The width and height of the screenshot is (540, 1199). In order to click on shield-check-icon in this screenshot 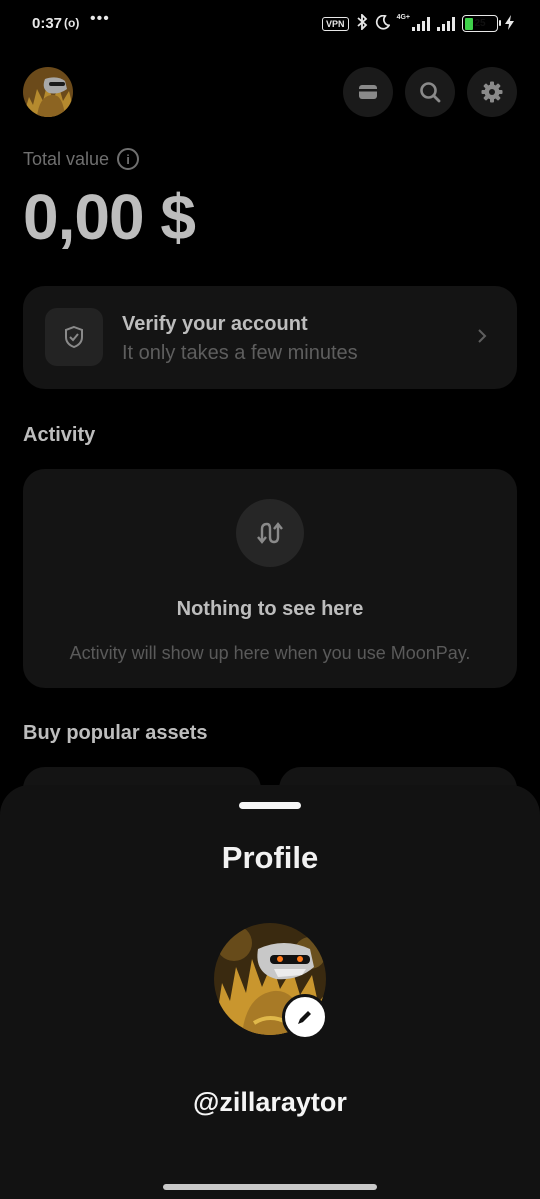, I will do `click(74, 337)`.